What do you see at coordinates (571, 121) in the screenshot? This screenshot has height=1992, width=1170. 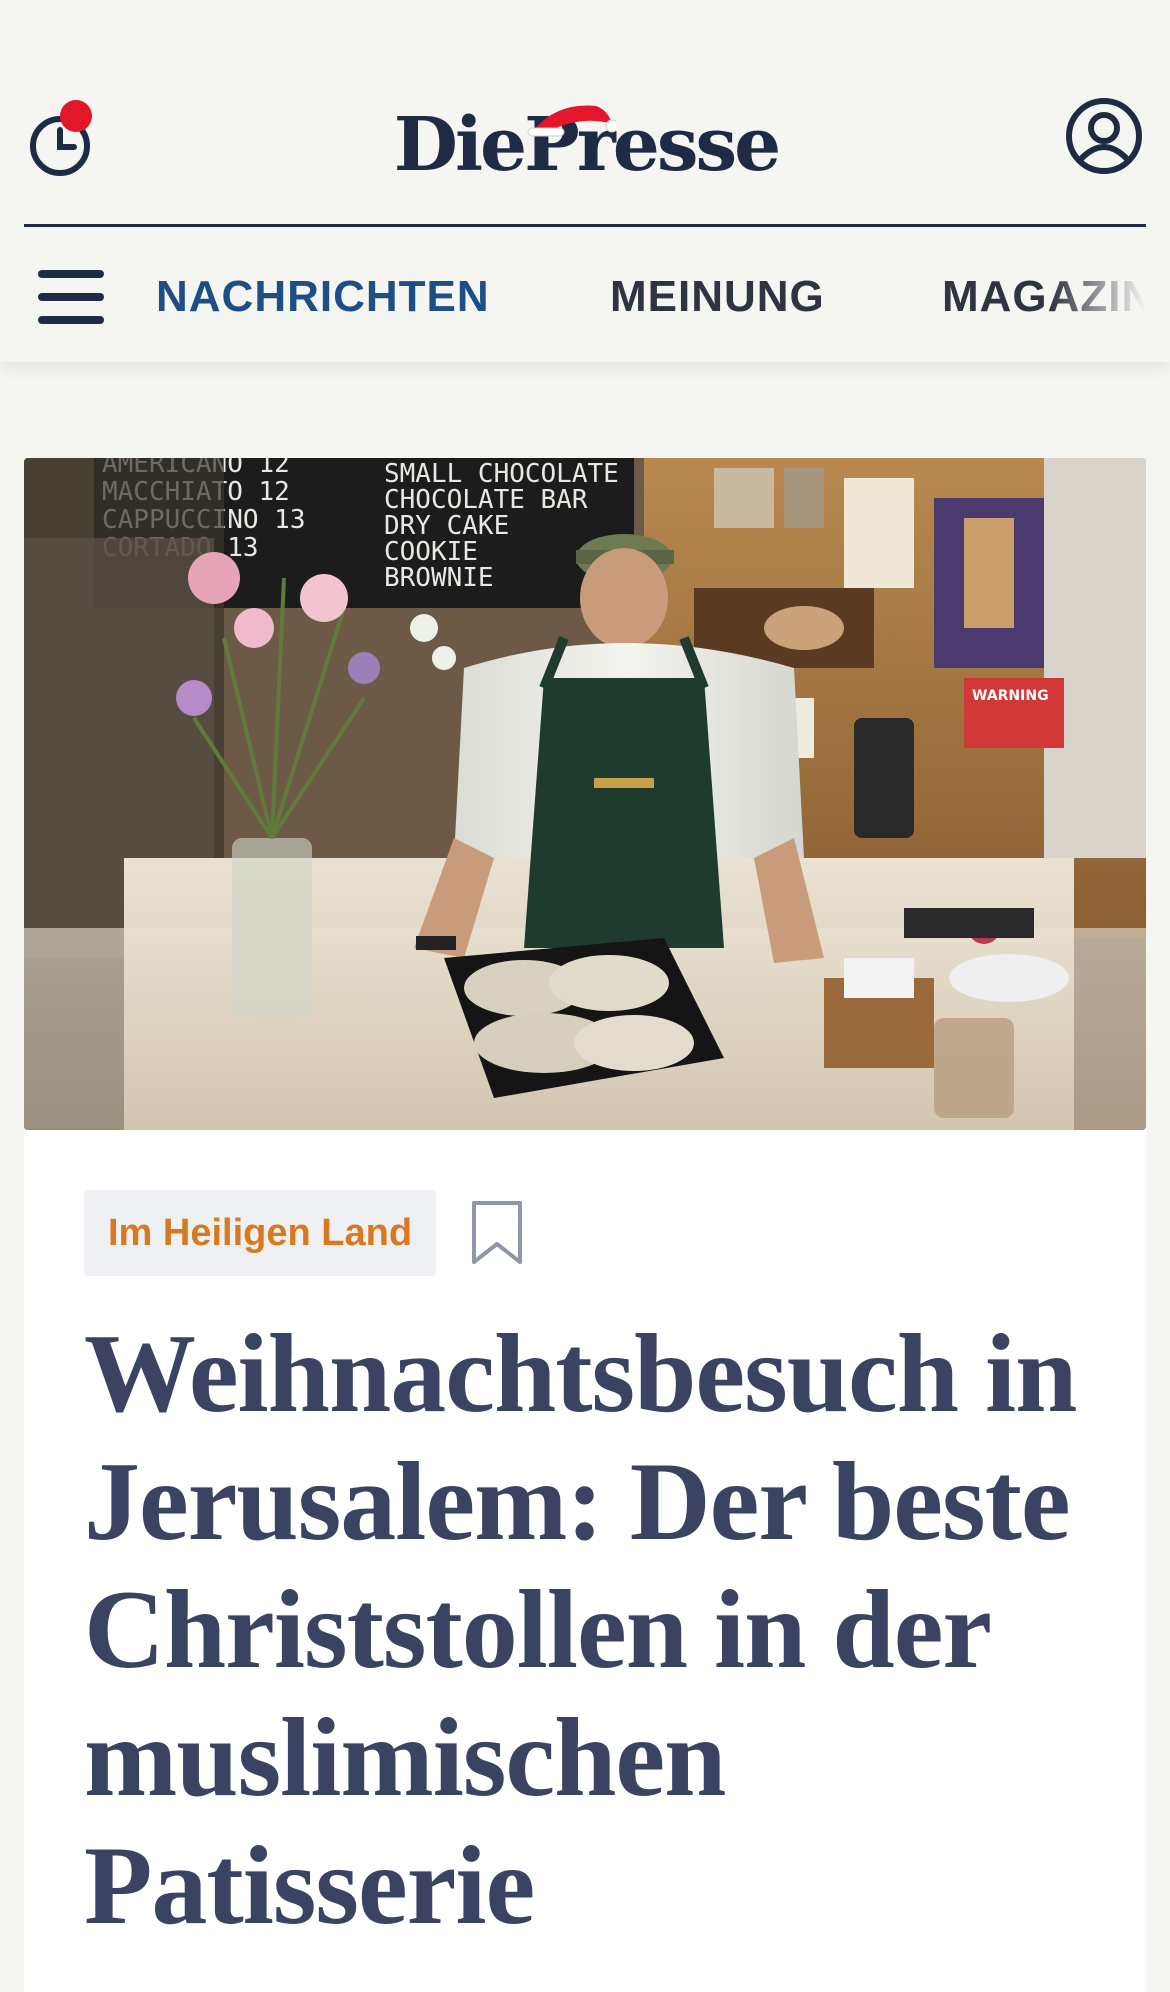 I see `santa-hat-icon` at bounding box center [571, 121].